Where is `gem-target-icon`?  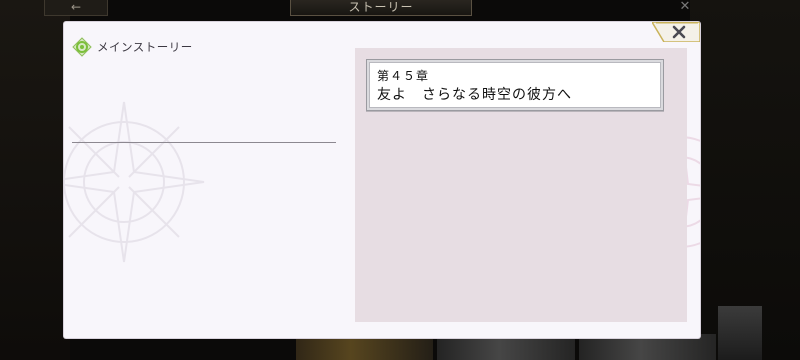 gem-target-icon is located at coordinates (82, 47).